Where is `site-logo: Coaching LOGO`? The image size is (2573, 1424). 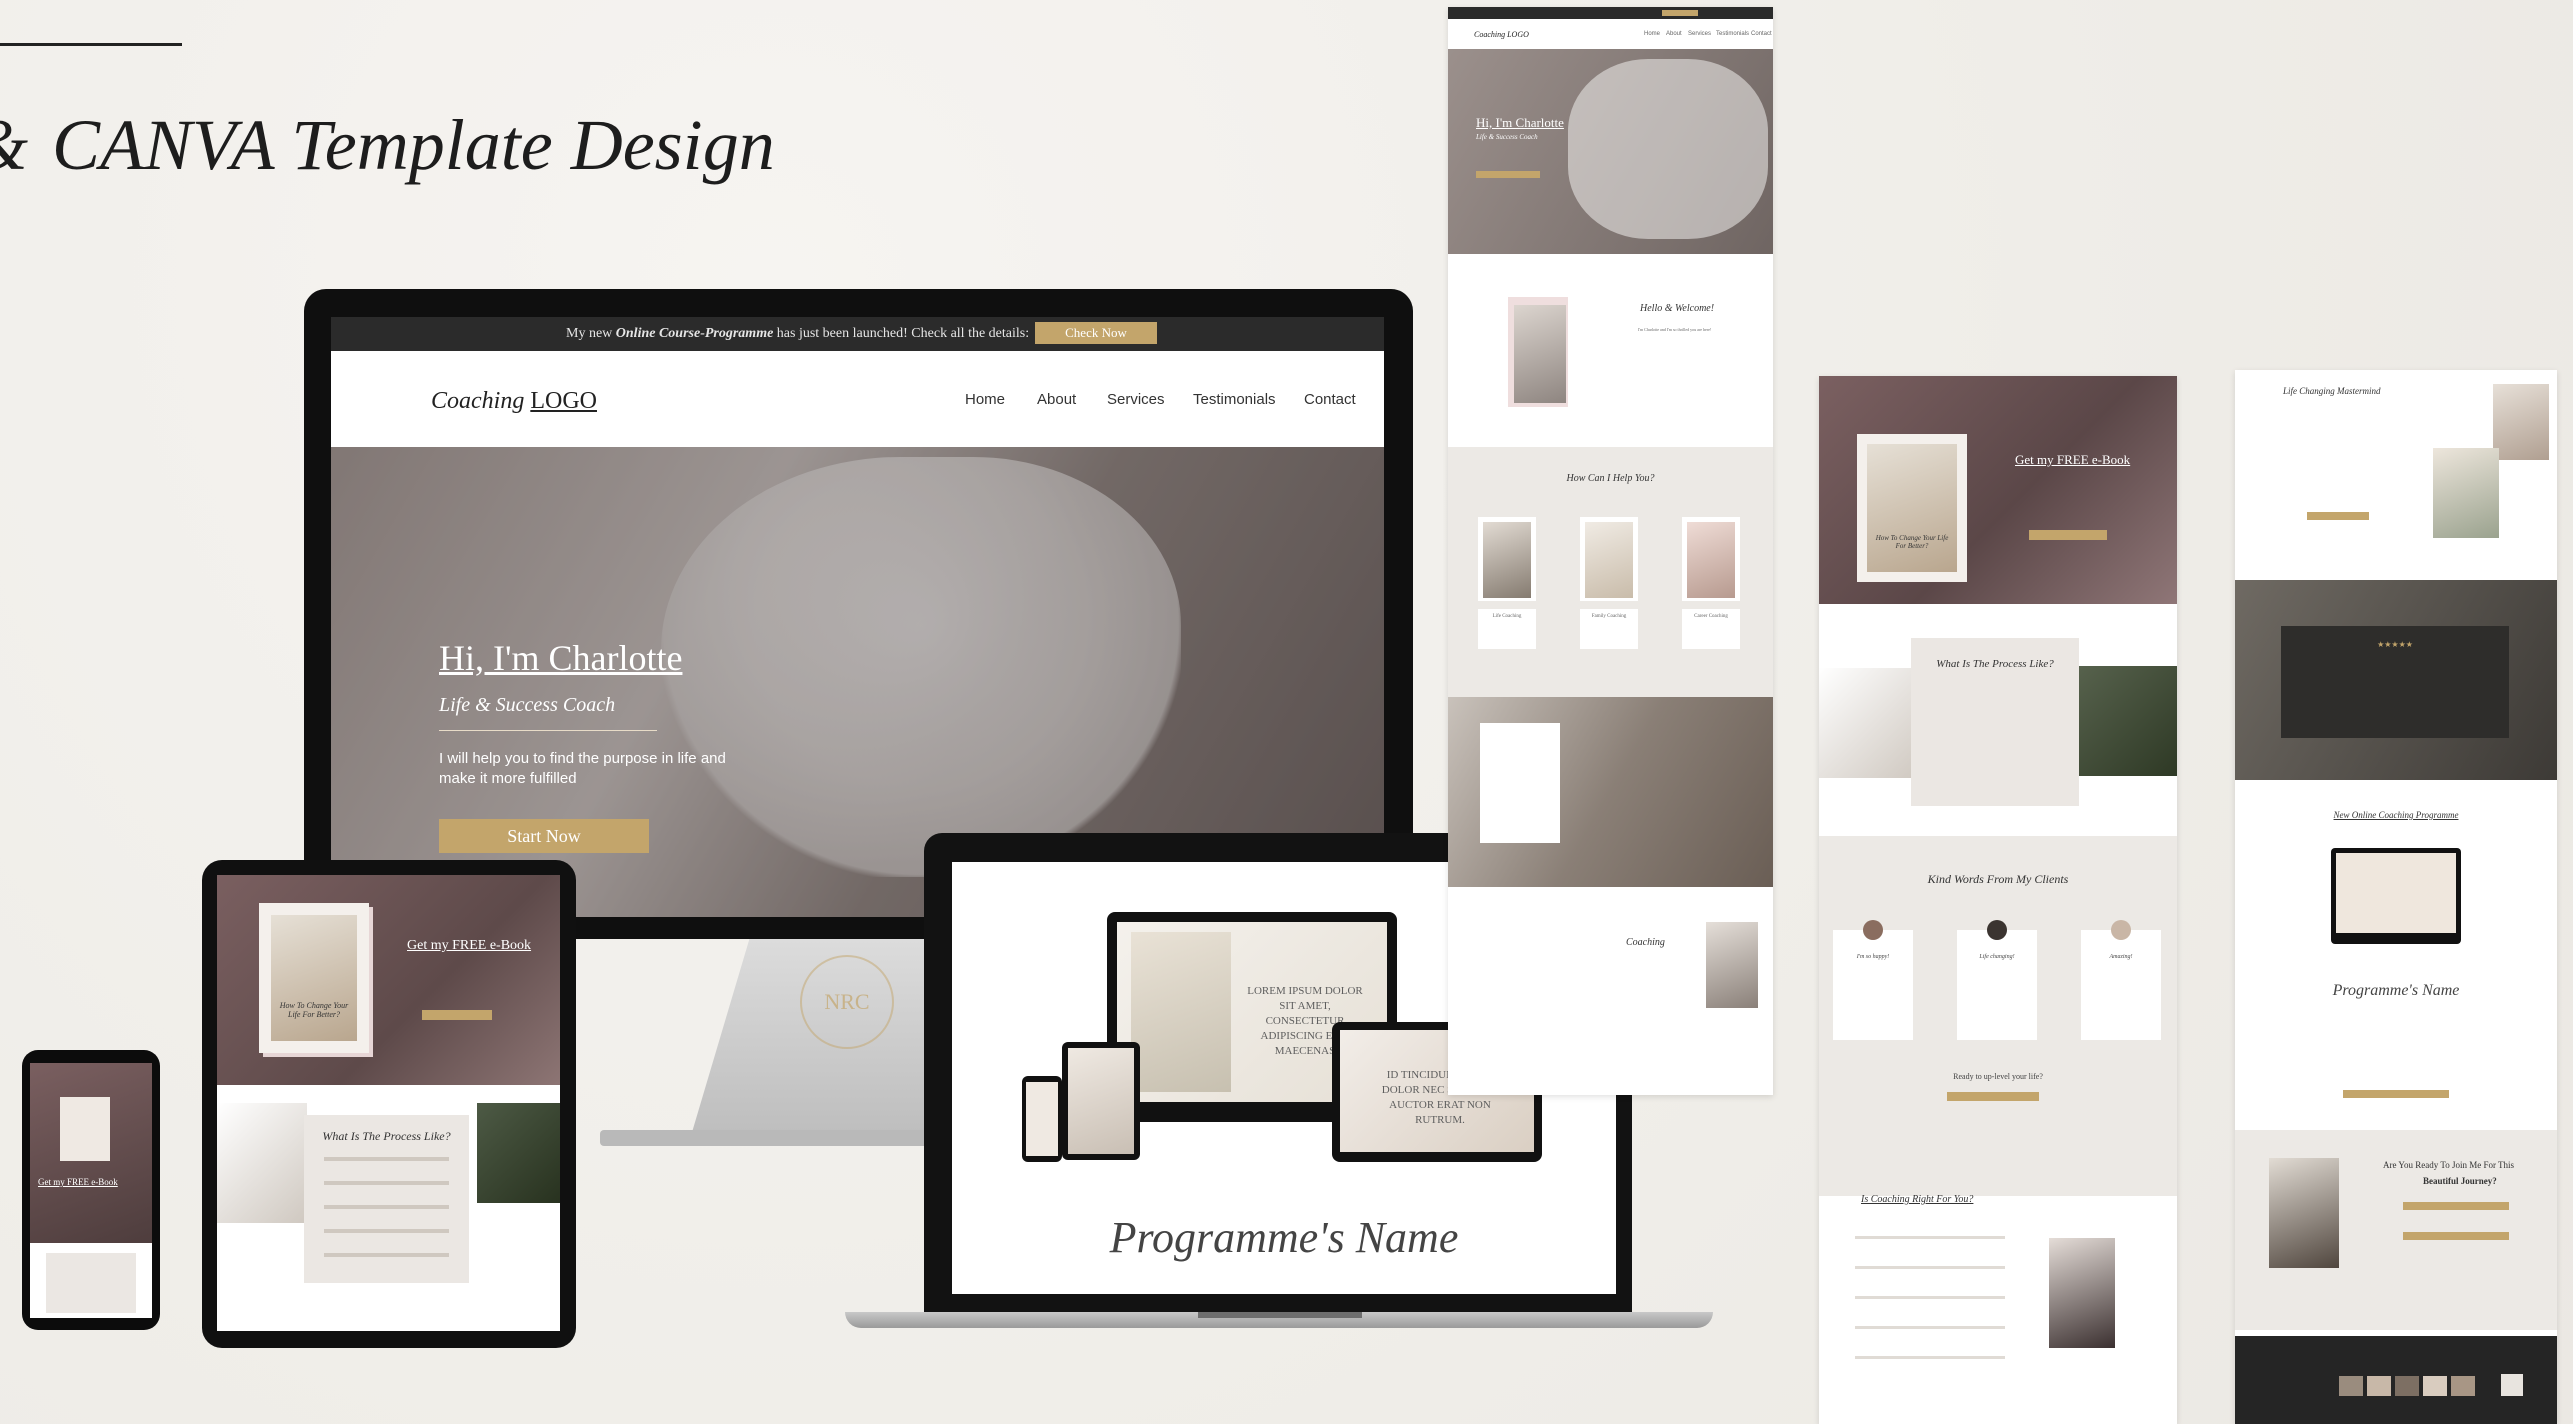
site-logo: Coaching LOGO is located at coordinates (514, 401).